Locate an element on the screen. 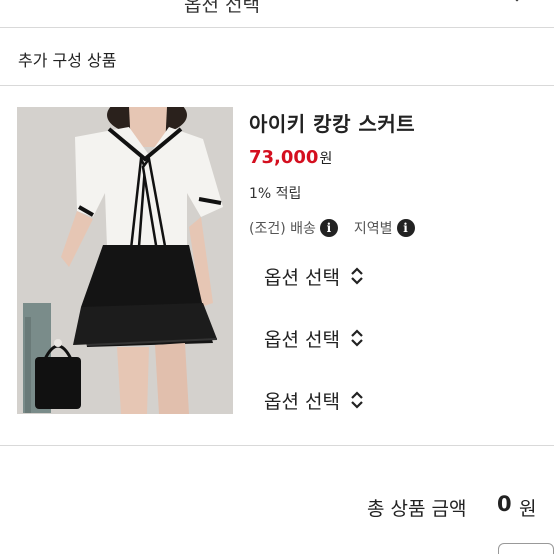 The height and width of the screenshot is (554, 554). product-price: 73,000원 is located at coordinates (290, 158).